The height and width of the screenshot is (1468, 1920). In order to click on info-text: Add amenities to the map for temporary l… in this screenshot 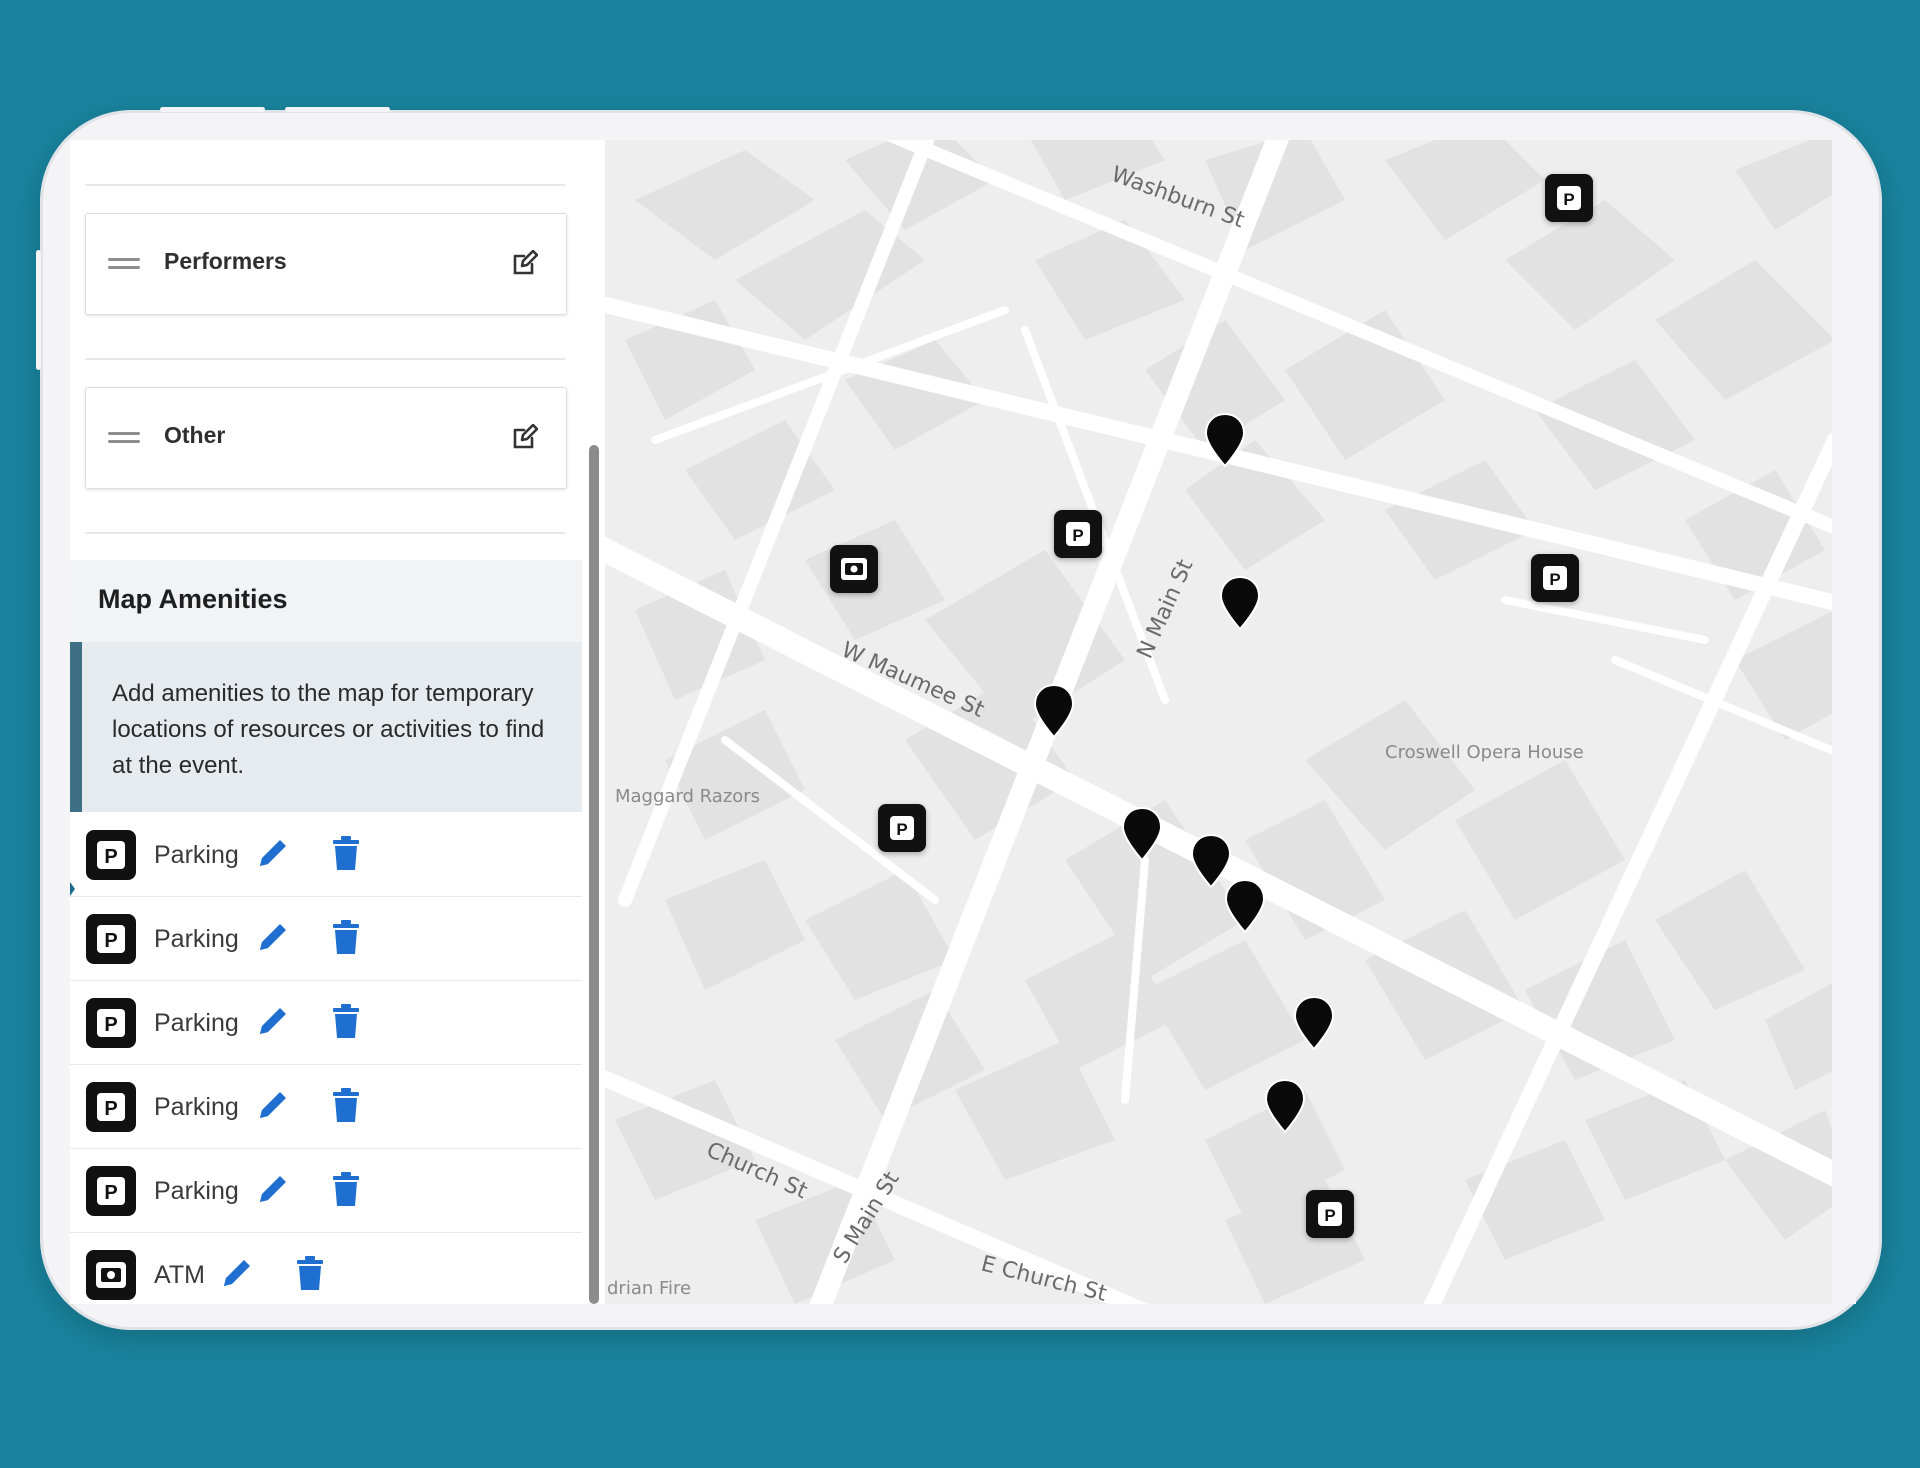, I will do `click(328, 729)`.